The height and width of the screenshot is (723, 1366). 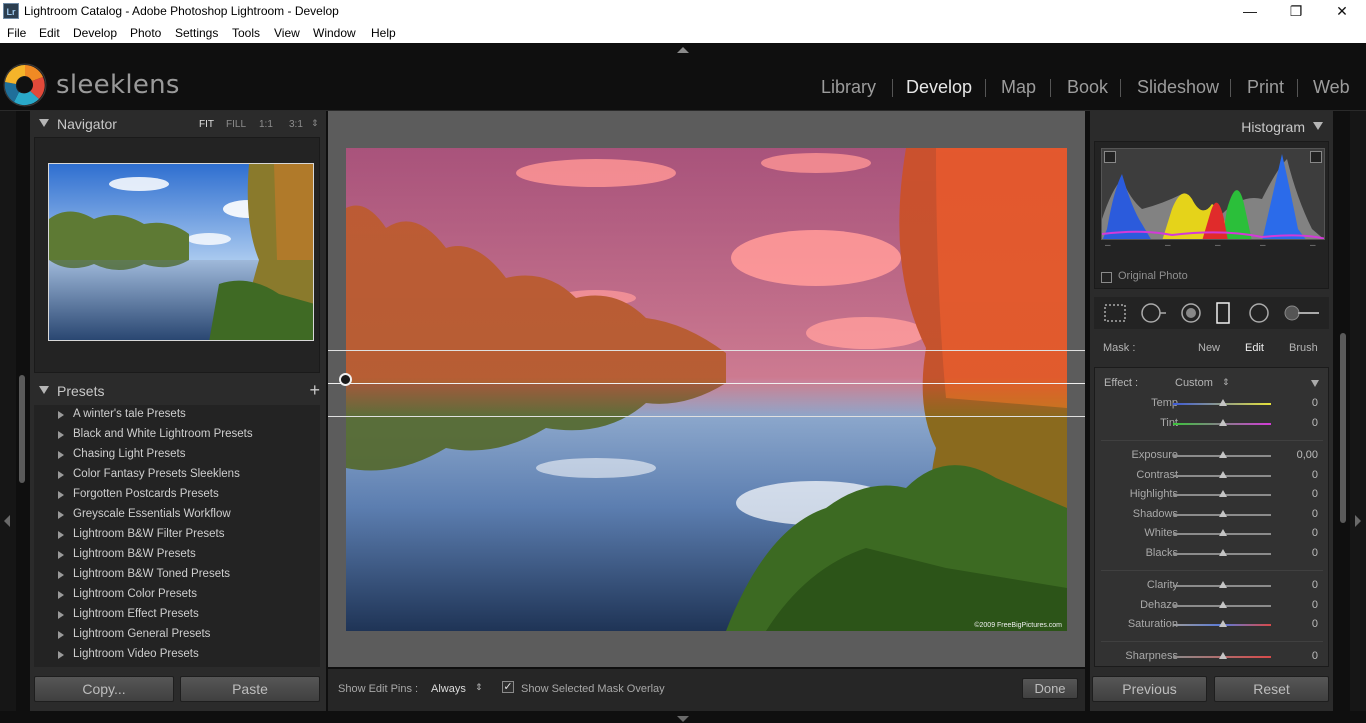 I want to click on right-panel-toggle-strip, so click(x=1358, y=411).